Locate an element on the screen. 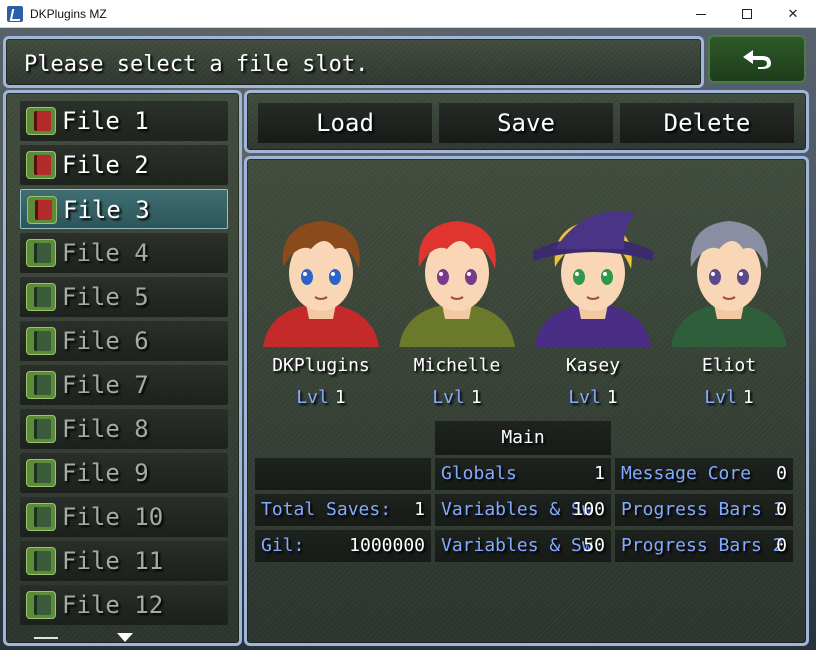  file-slot: File 6 is located at coordinates (124, 341).